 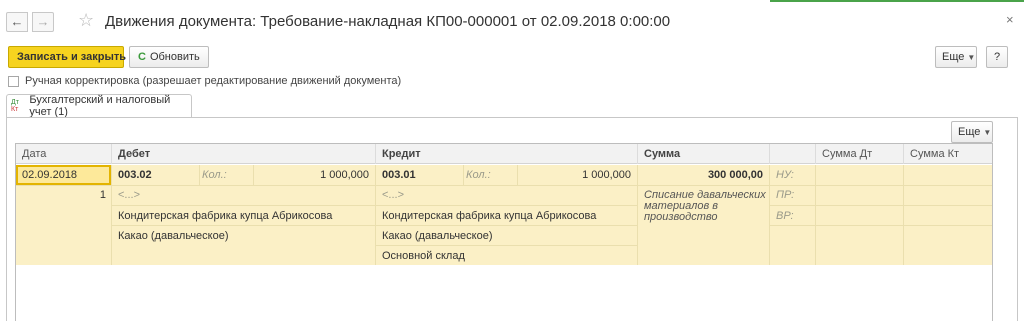 What do you see at coordinates (897, 1) in the screenshot?
I see `active-window-indicator` at bounding box center [897, 1].